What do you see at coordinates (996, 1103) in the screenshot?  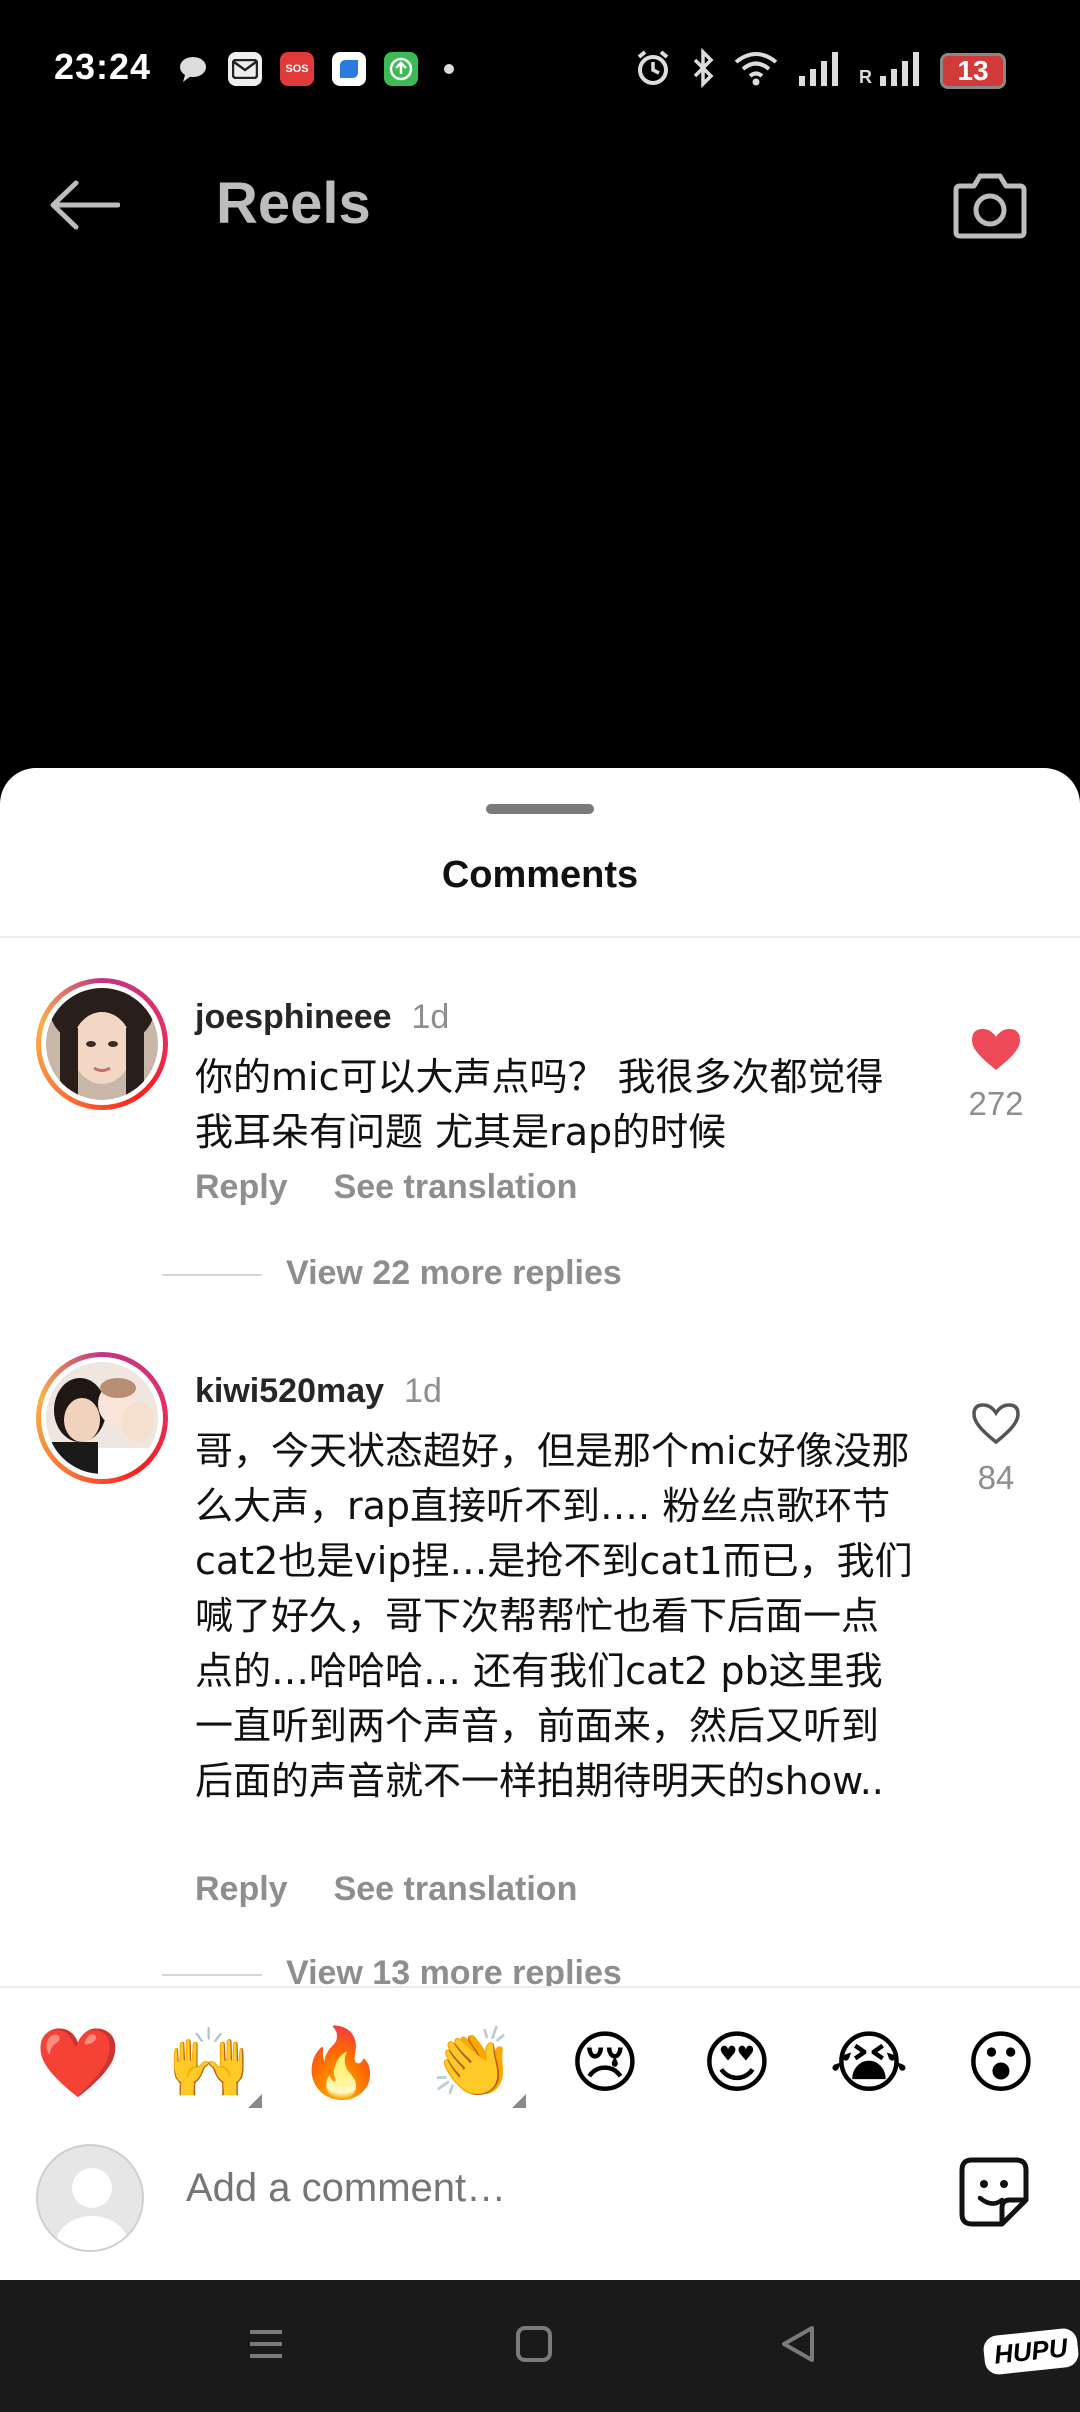 I see `like-count: 272` at bounding box center [996, 1103].